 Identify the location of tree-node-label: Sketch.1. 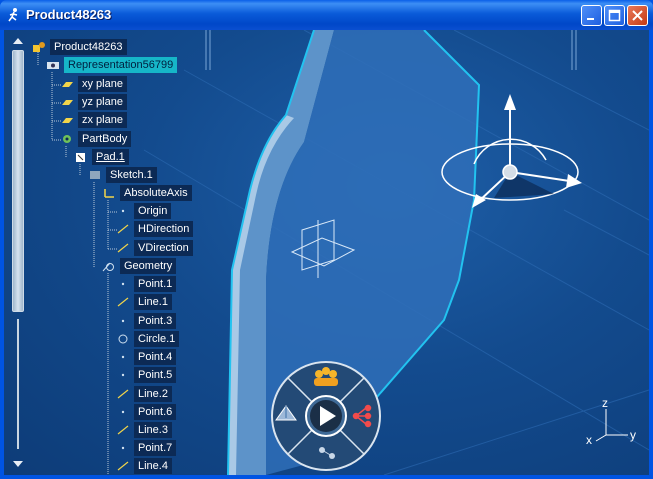
(131, 175).